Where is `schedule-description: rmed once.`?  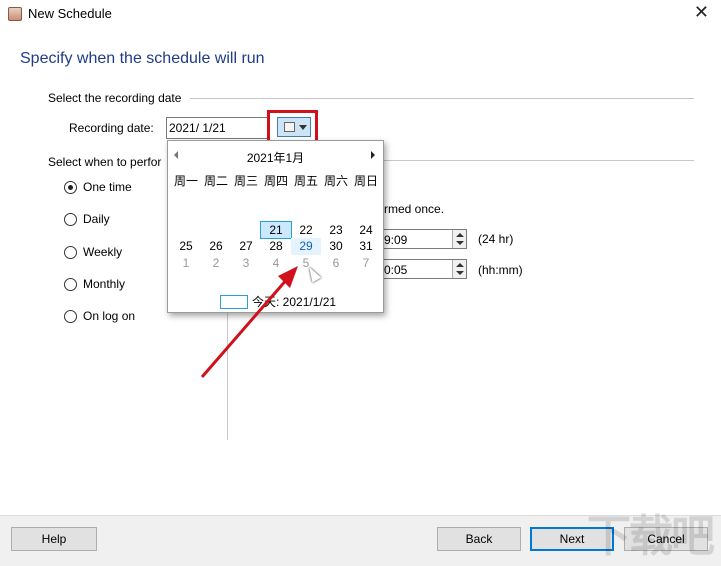 schedule-description: rmed once. is located at coordinates (414, 209).